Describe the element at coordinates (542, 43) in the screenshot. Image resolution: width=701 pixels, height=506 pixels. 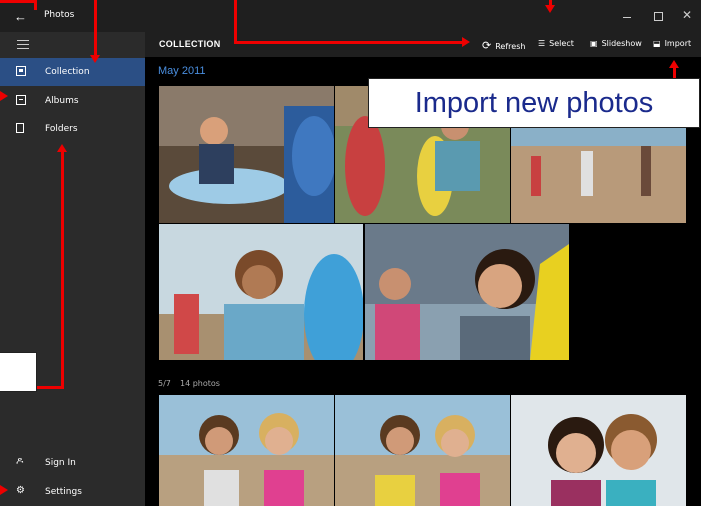
I see `select-icon: ☰` at that location.